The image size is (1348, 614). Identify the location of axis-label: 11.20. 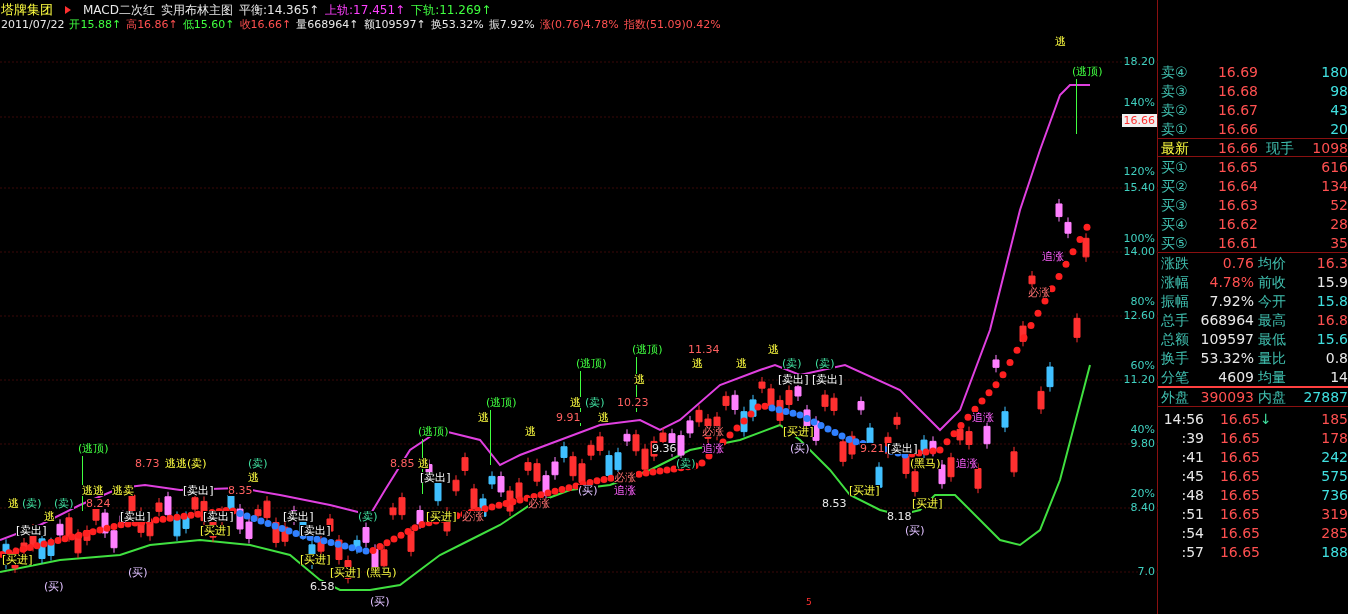
(1139, 379).